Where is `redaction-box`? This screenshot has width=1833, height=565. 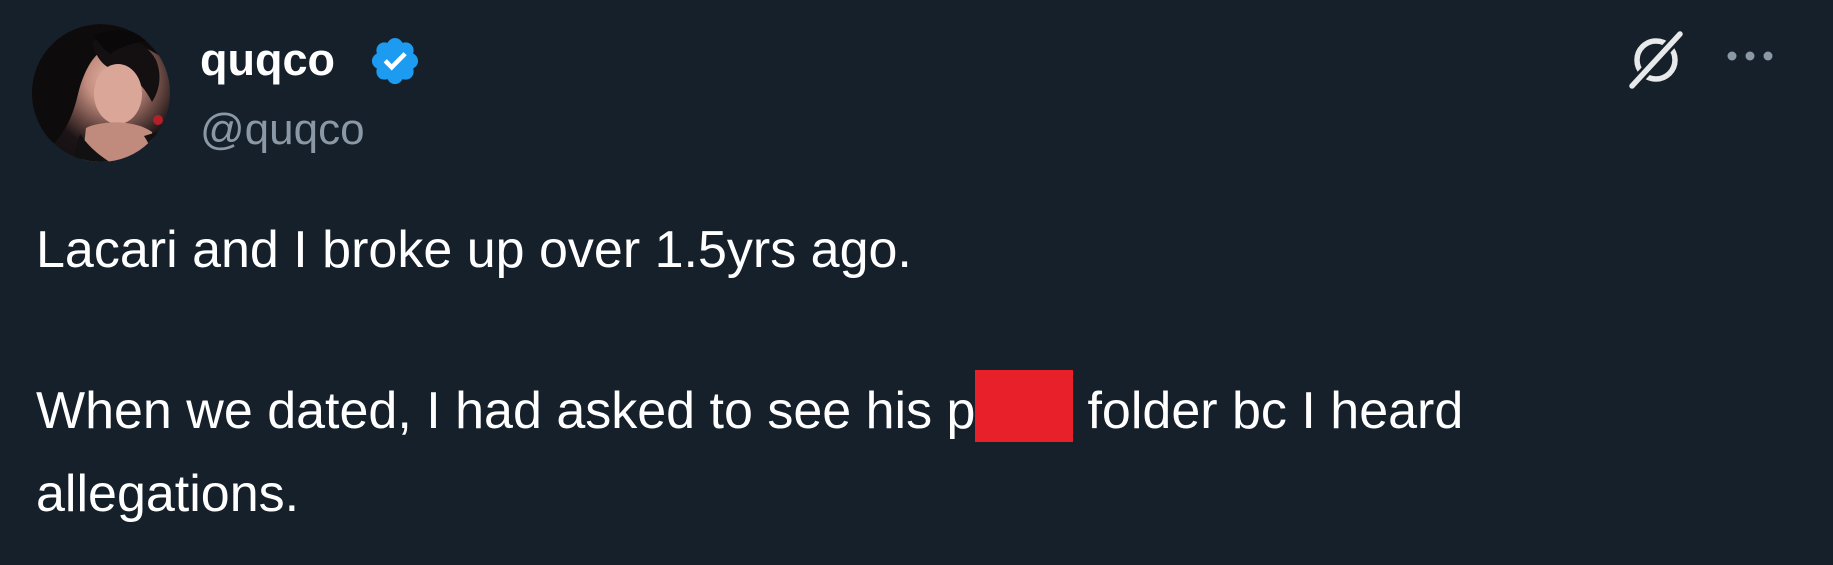 redaction-box is located at coordinates (1024, 406).